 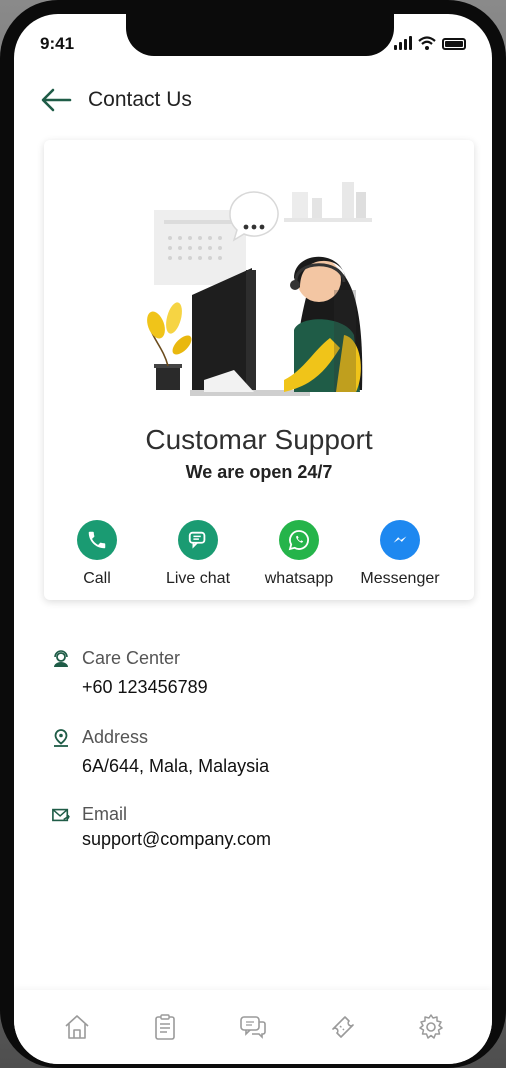 I want to click on clipboard-icon, so click(x=165, y=1027).